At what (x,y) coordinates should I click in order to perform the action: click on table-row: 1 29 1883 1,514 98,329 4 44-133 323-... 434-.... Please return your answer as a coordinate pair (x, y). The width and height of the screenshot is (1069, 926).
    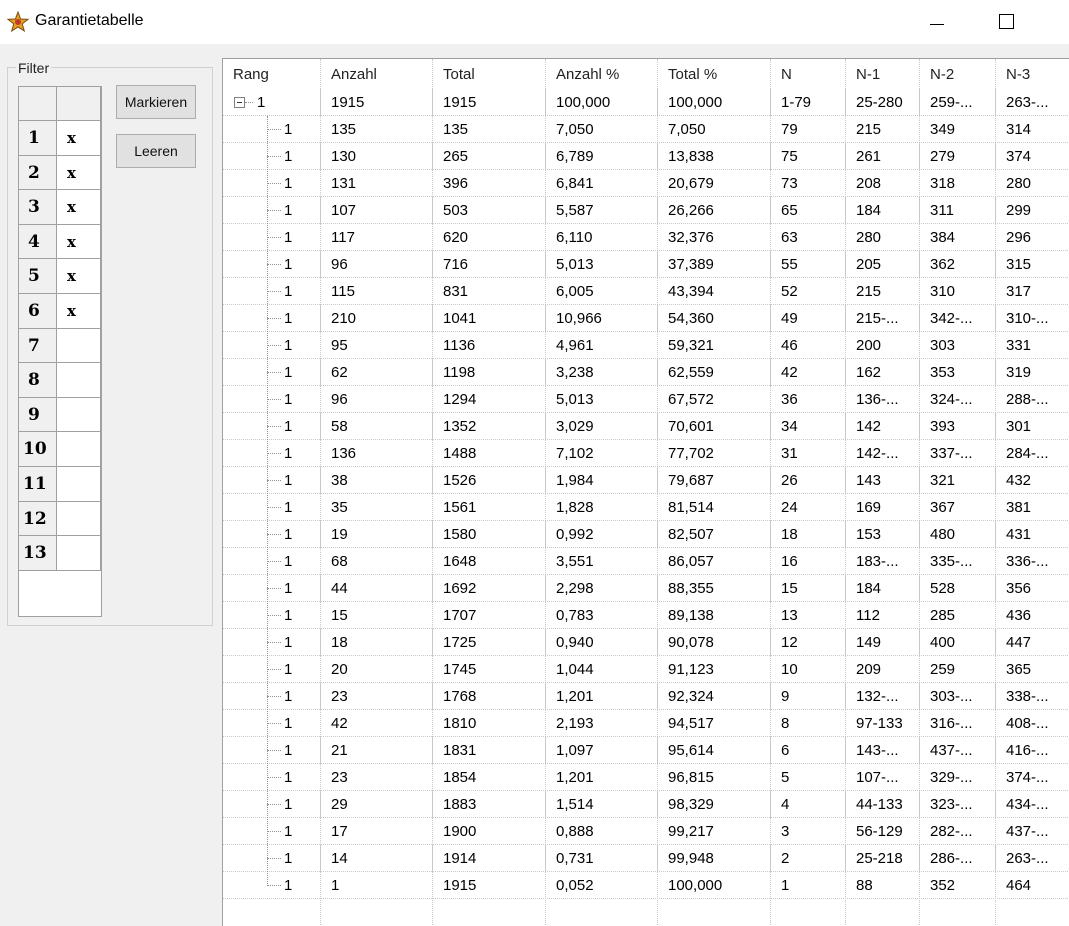
    Looking at the image, I should click on (646, 804).